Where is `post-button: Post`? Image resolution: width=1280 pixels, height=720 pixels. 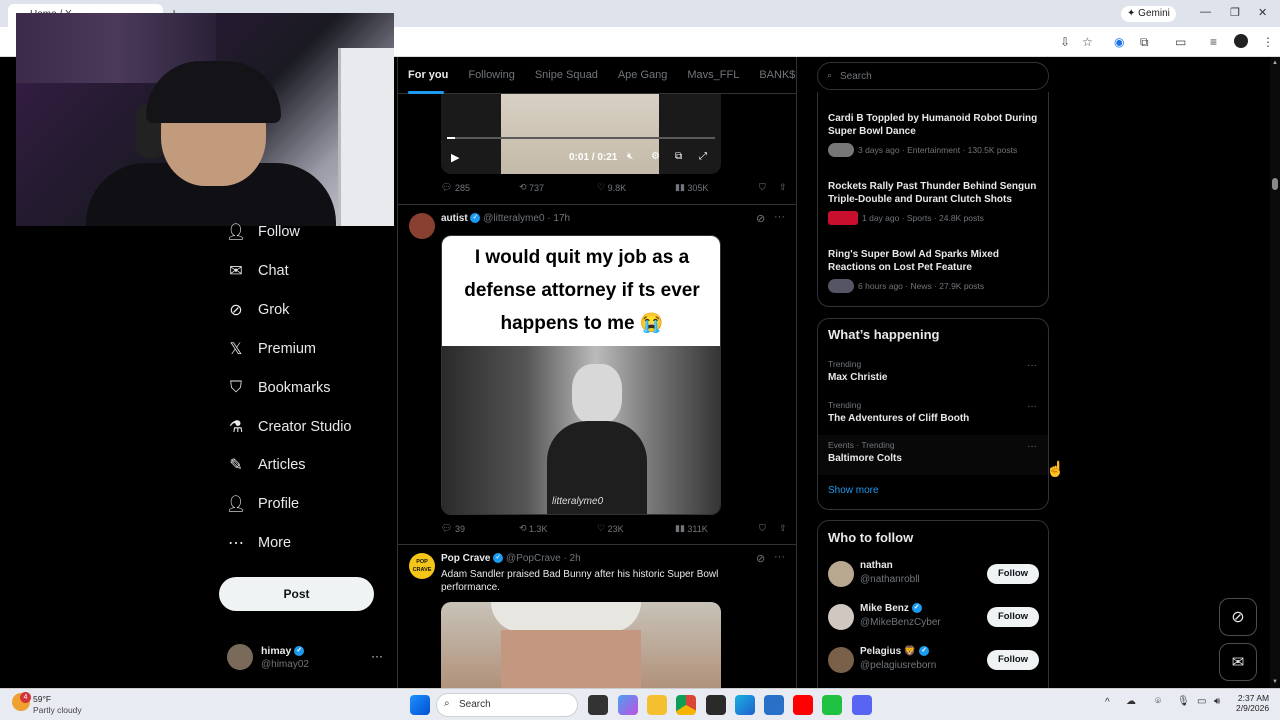
post-button: Post is located at coordinates (296, 594).